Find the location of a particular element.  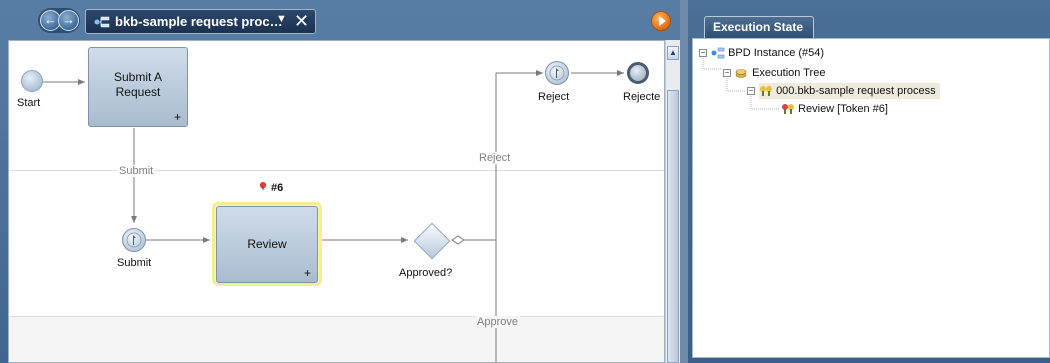

end-event is located at coordinates (638, 73).